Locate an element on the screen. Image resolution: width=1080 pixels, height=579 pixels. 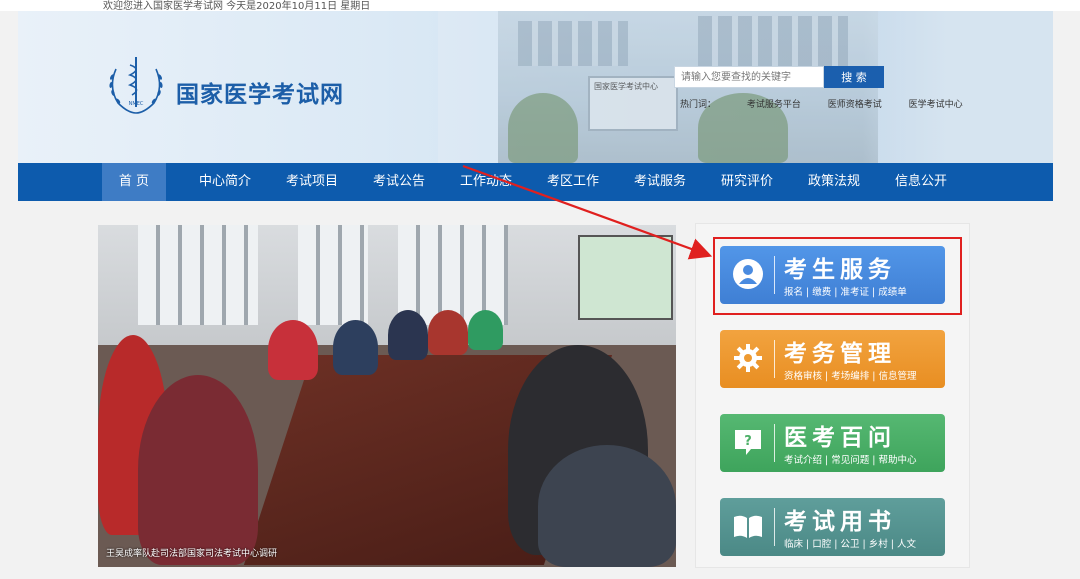
exam-management-button: 考务管理 资格审核 | 考场编排 | 信息管理 is located at coordinates (832, 359).